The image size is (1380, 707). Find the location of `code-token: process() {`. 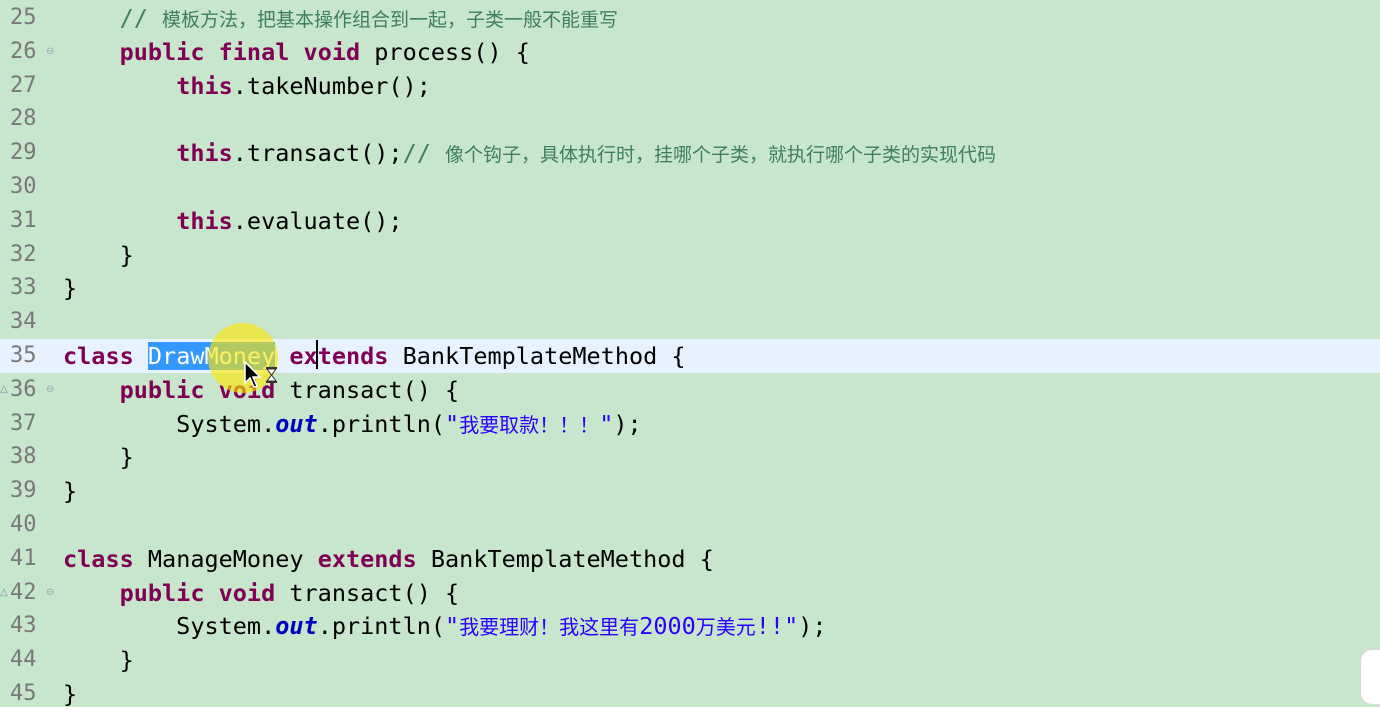

code-token: process() { is located at coordinates (445, 51).